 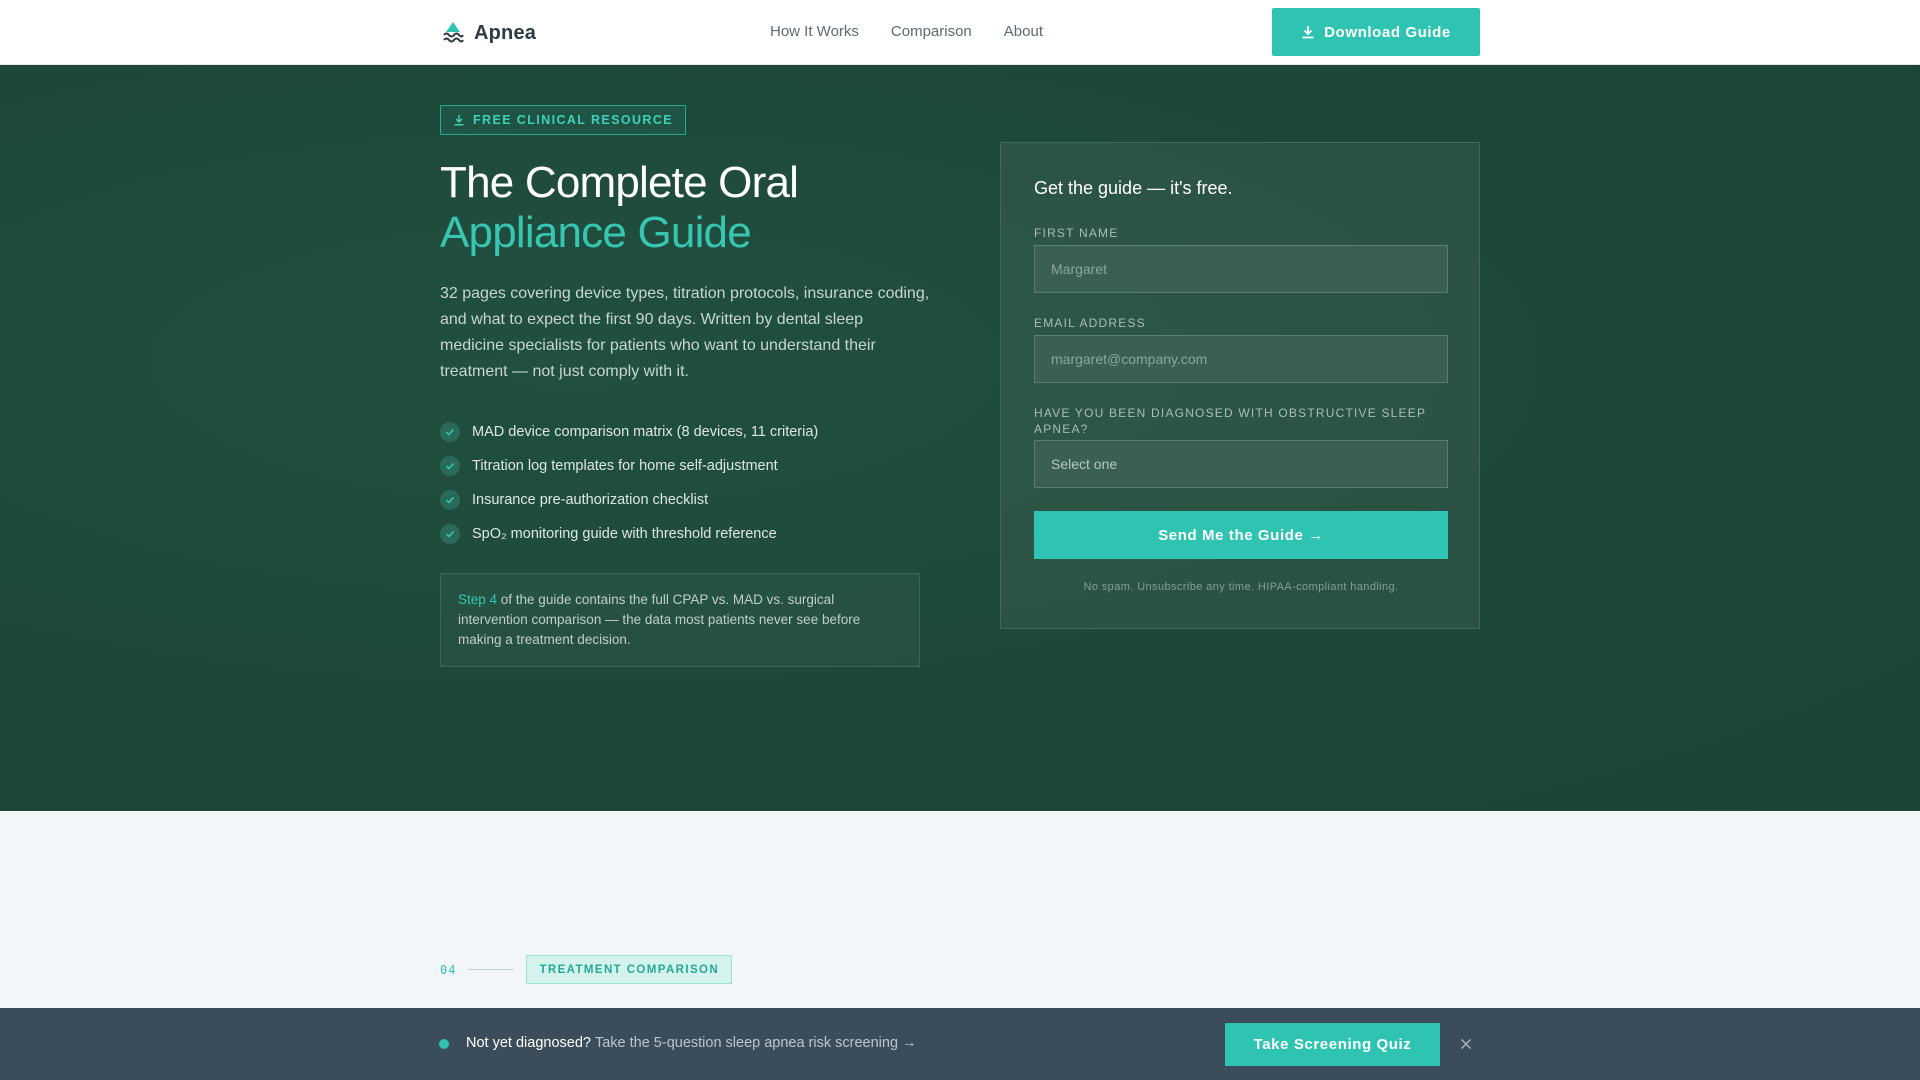 What do you see at coordinates (1332, 1044) in the screenshot?
I see `take-screening-quiz-button: Take Screening Quiz` at bounding box center [1332, 1044].